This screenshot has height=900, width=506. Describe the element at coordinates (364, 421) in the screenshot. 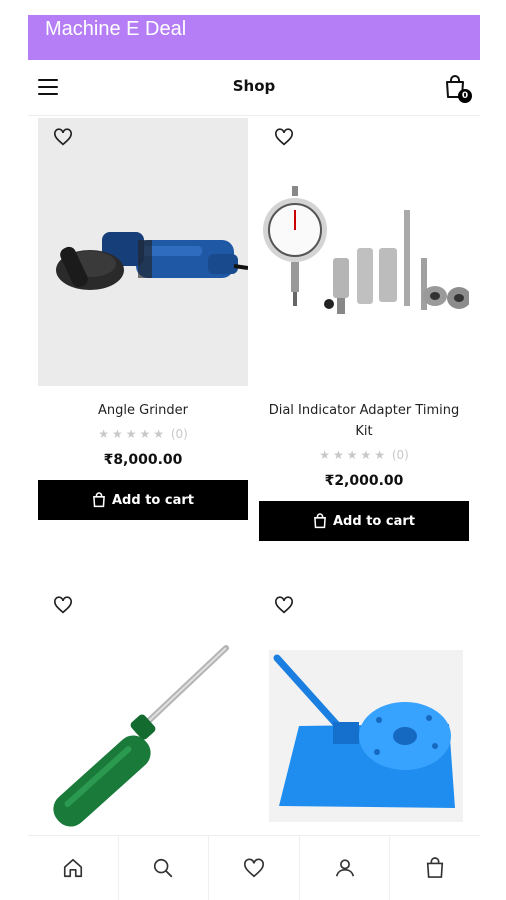

I see `product-name: Dial Indicator Adapter Timing Kit` at that location.